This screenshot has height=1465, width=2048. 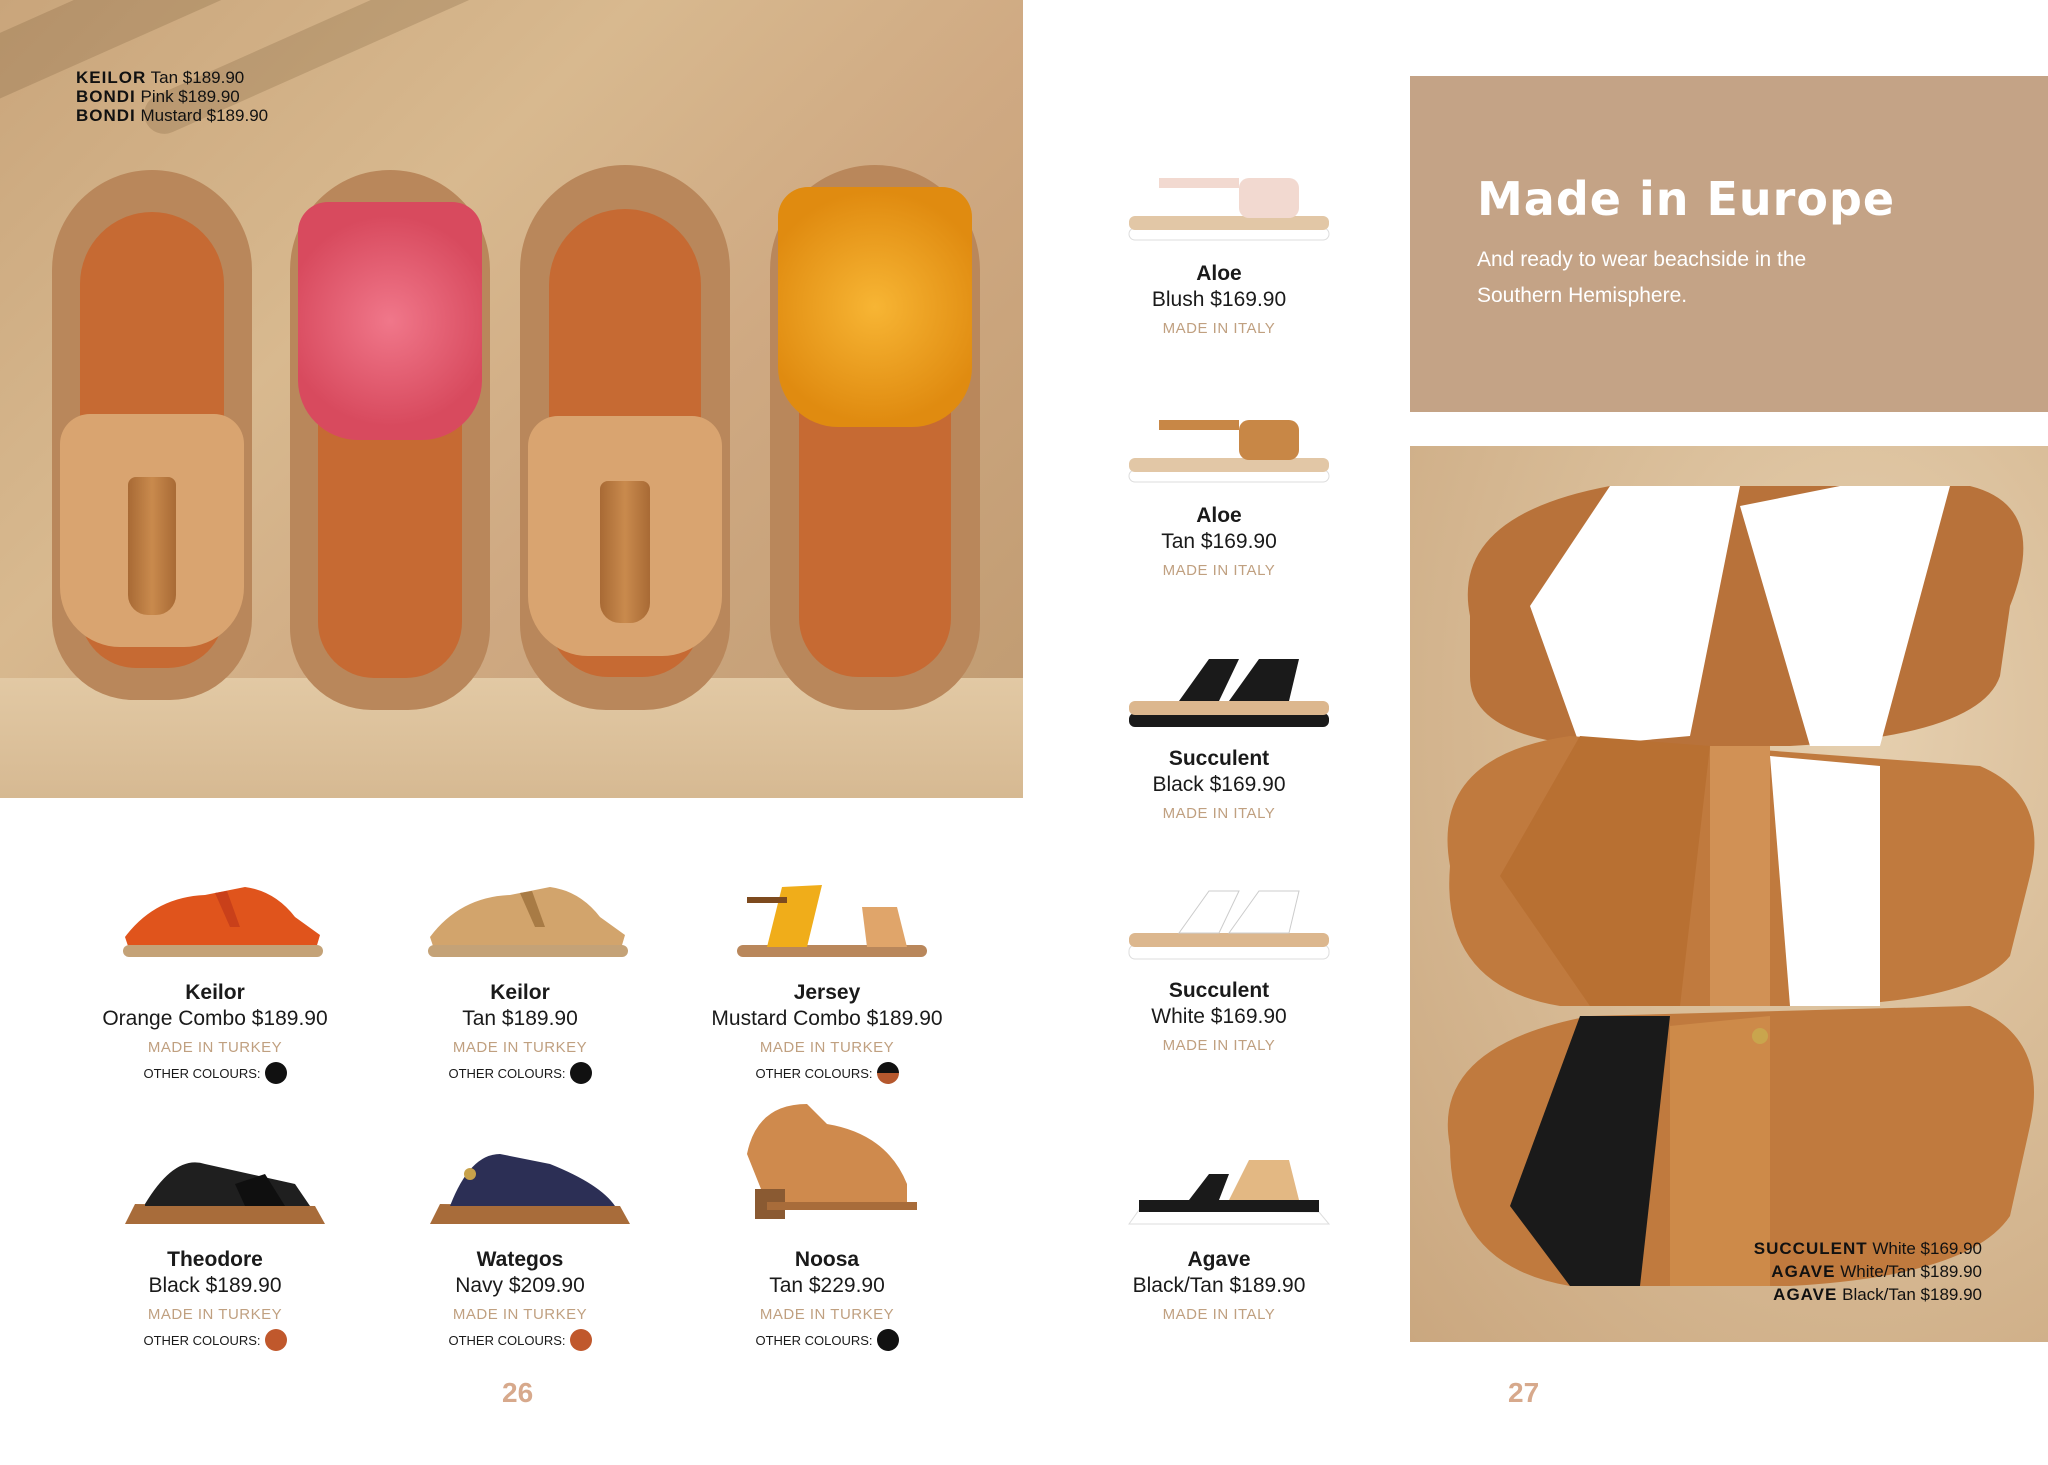 What do you see at coordinates (520, 1285) in the screenshot?
I see `product-price: Navy $209.90` at bounding box center [520, 1285].